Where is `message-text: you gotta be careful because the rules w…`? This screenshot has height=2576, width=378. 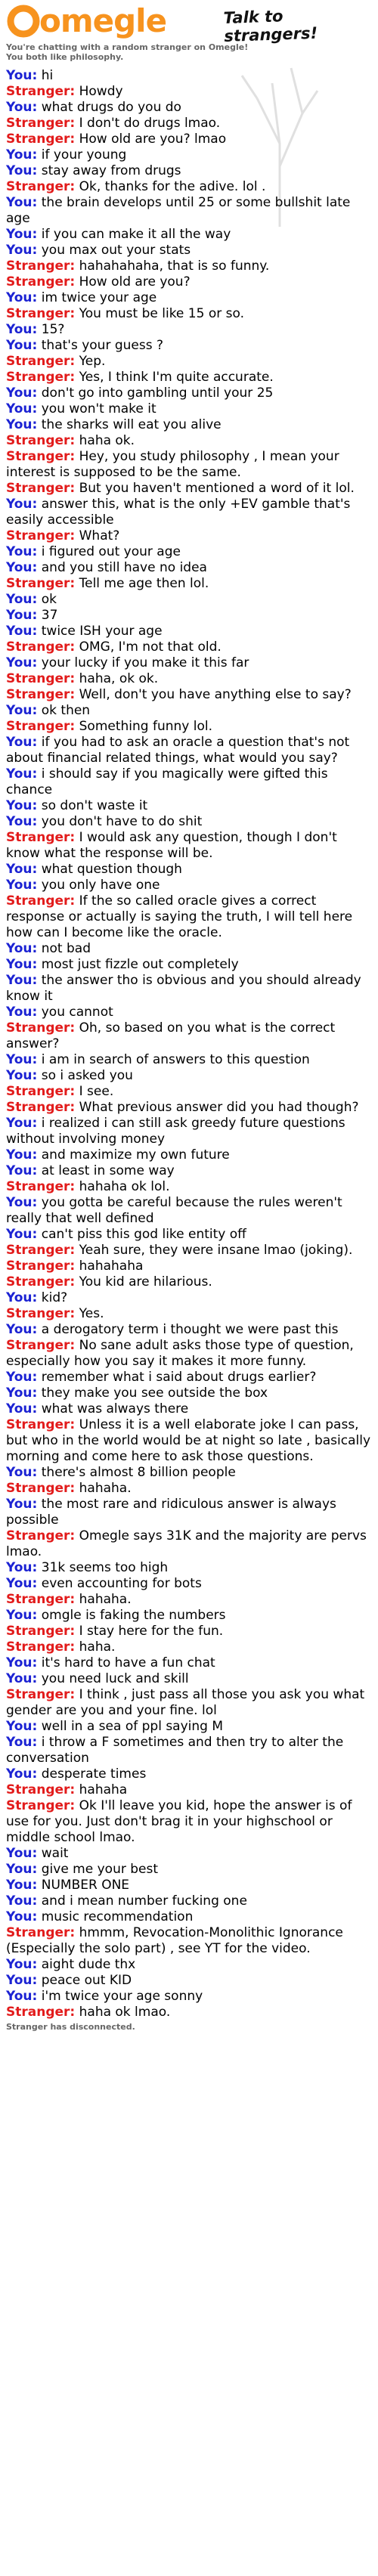
message-text: you gotta be careful because the rules w… is located at coordinates (174, 1210).